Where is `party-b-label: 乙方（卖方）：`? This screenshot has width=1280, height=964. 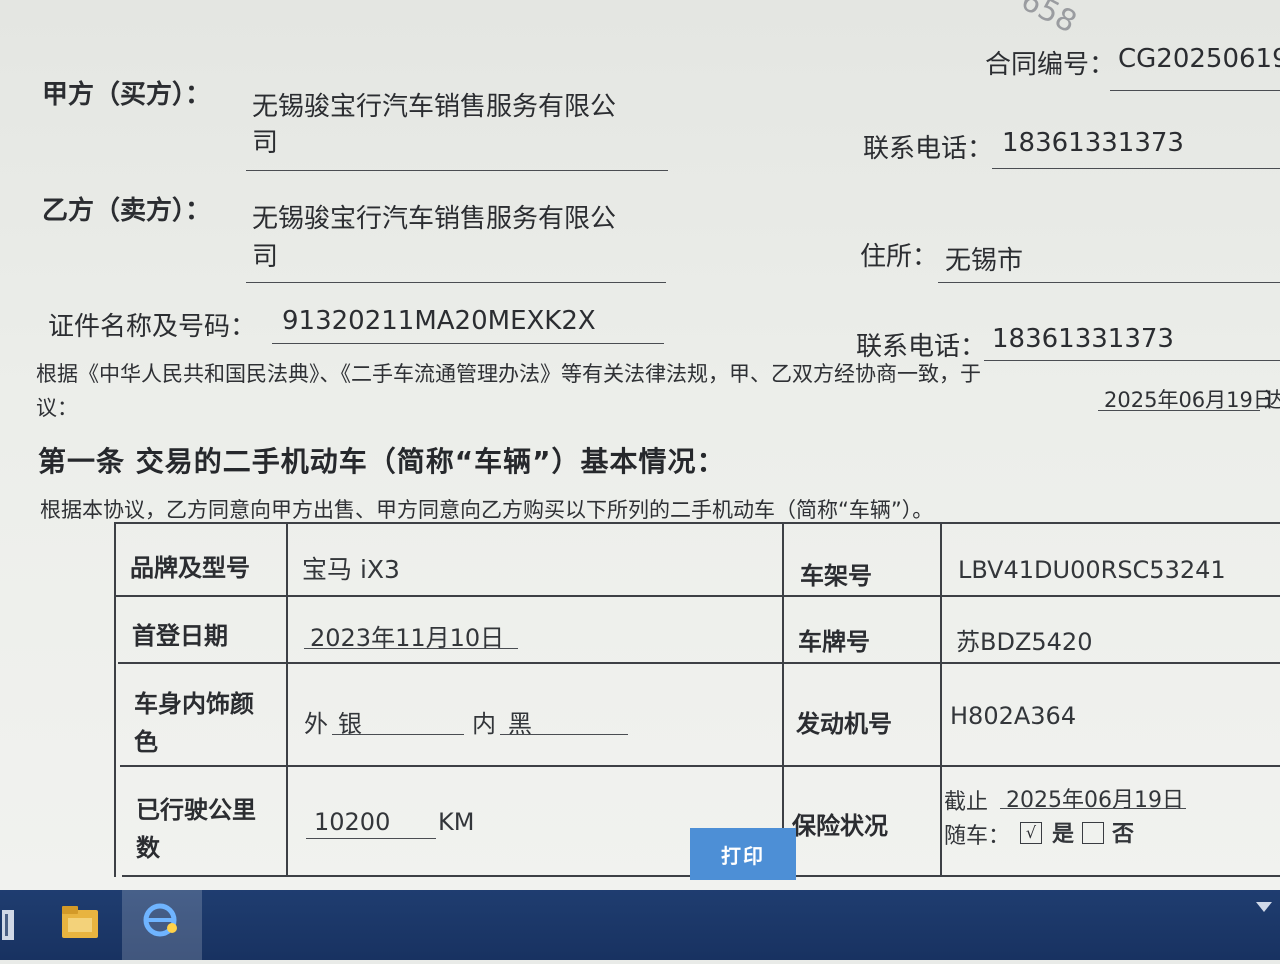 party-b-label: 乙方（卖方）： is located at coordinates (127, 211).